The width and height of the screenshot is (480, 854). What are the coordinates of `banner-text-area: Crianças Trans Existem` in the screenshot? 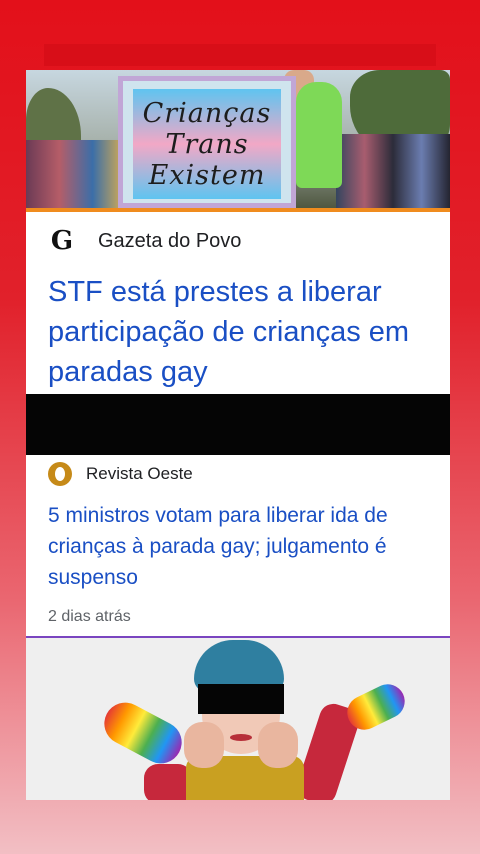 It's located at (207, 144).